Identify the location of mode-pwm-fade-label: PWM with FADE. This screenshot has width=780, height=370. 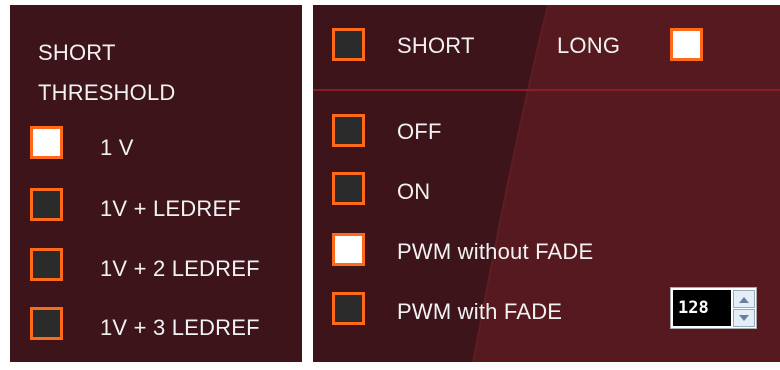
(480, 311).